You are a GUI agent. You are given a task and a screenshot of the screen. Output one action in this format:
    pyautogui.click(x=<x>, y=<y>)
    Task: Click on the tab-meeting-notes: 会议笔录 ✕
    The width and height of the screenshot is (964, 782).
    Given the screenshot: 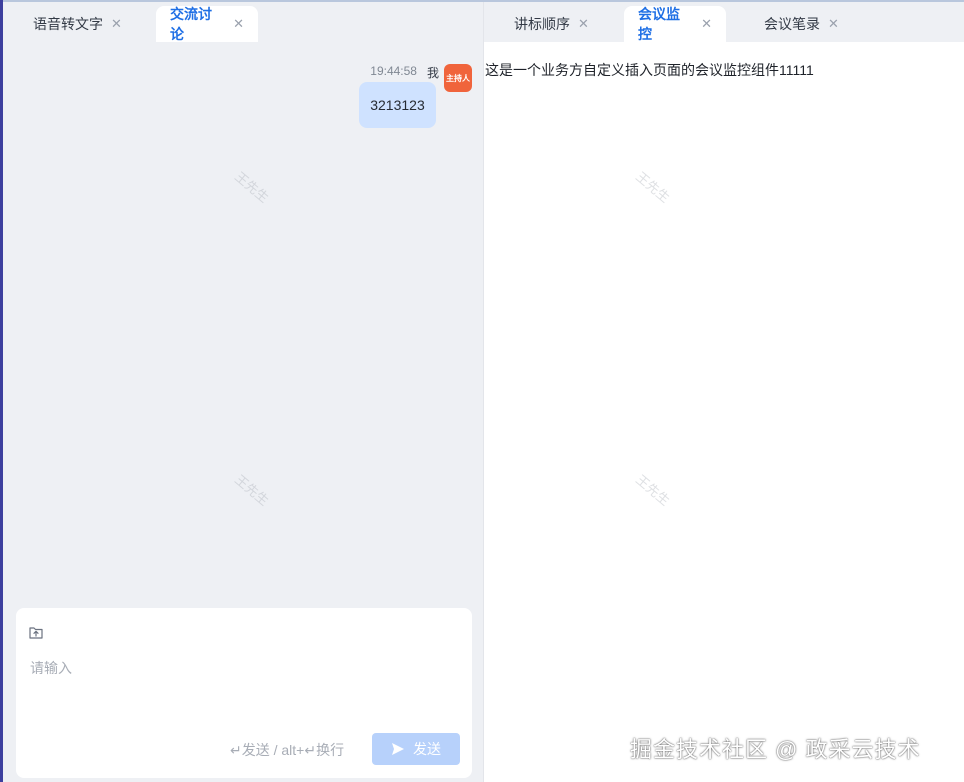 What is the action you would take?
    pyautogui.click(x=801, y=24)
    